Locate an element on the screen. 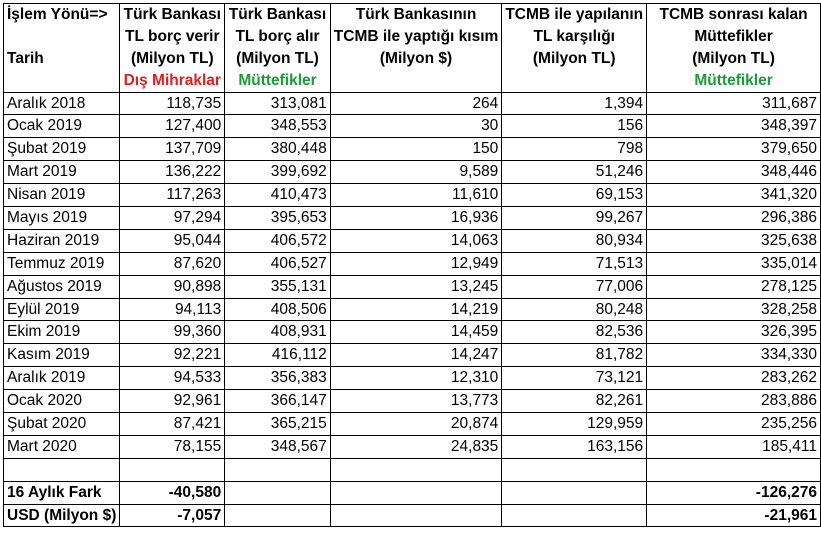 The width and height of the screenshot is (821, 536). row-label-cell: 16 Aylık Fark is located at coordinates (61, 492).